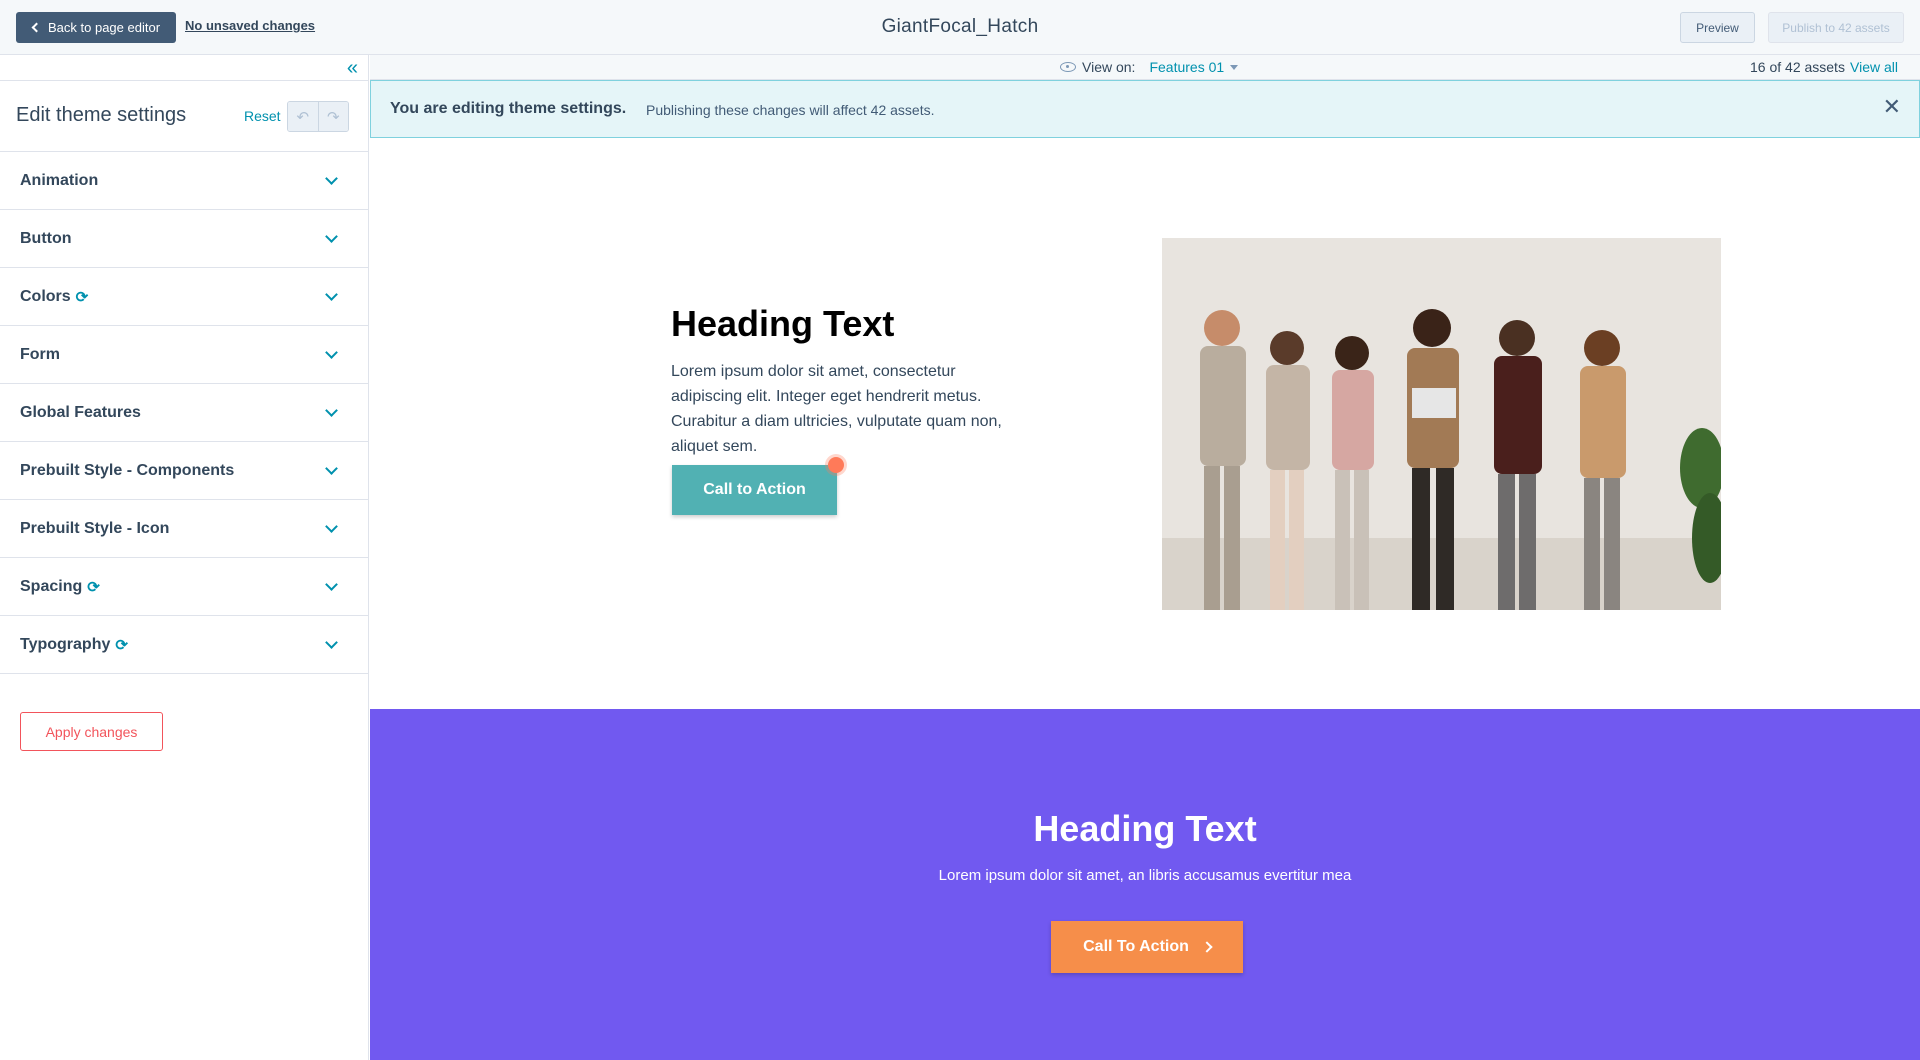 The width and height of the screenshot is (1920, 1060). What do you see at coordinates (101, 115) in the screenshot?
I see `sidebar-title: Edit theme settings` at bounding box center [101, 115].